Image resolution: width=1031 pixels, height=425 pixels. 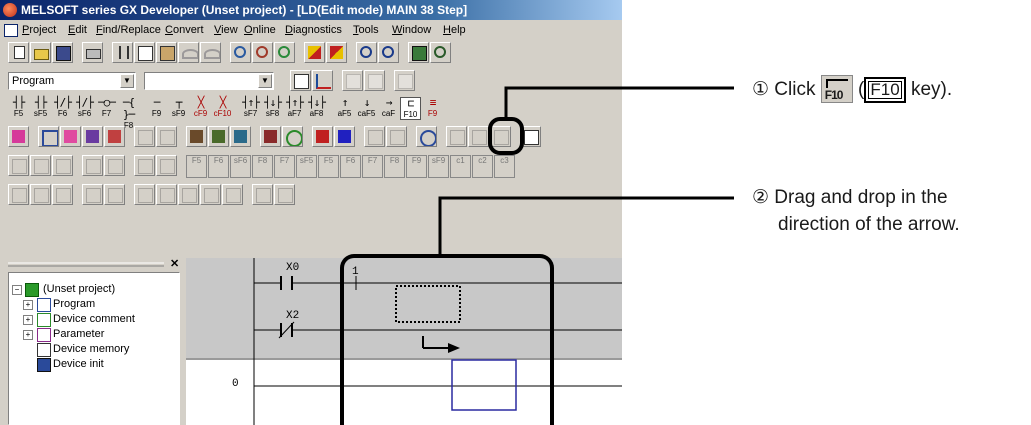 I want to click on open-contact-button: ┤├ F5, so click(x=18, y=108).